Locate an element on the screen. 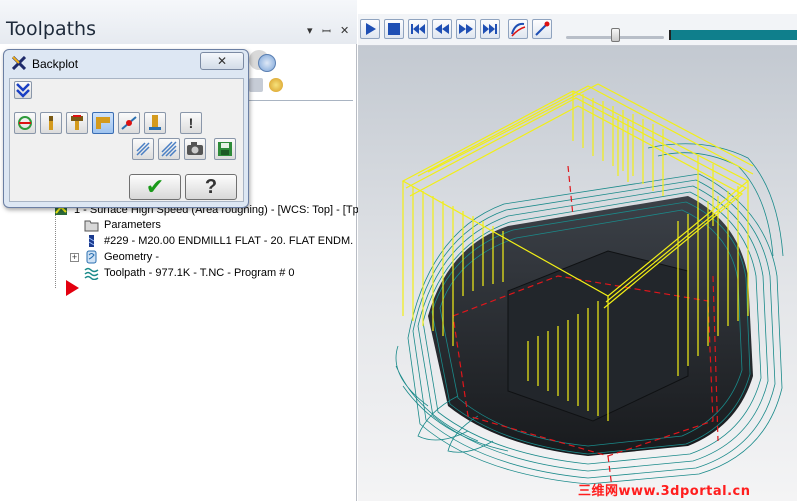 This screenshot has height=504, width=797. tree-item-geometry: Geometry - is located at coordinates (121, 257).